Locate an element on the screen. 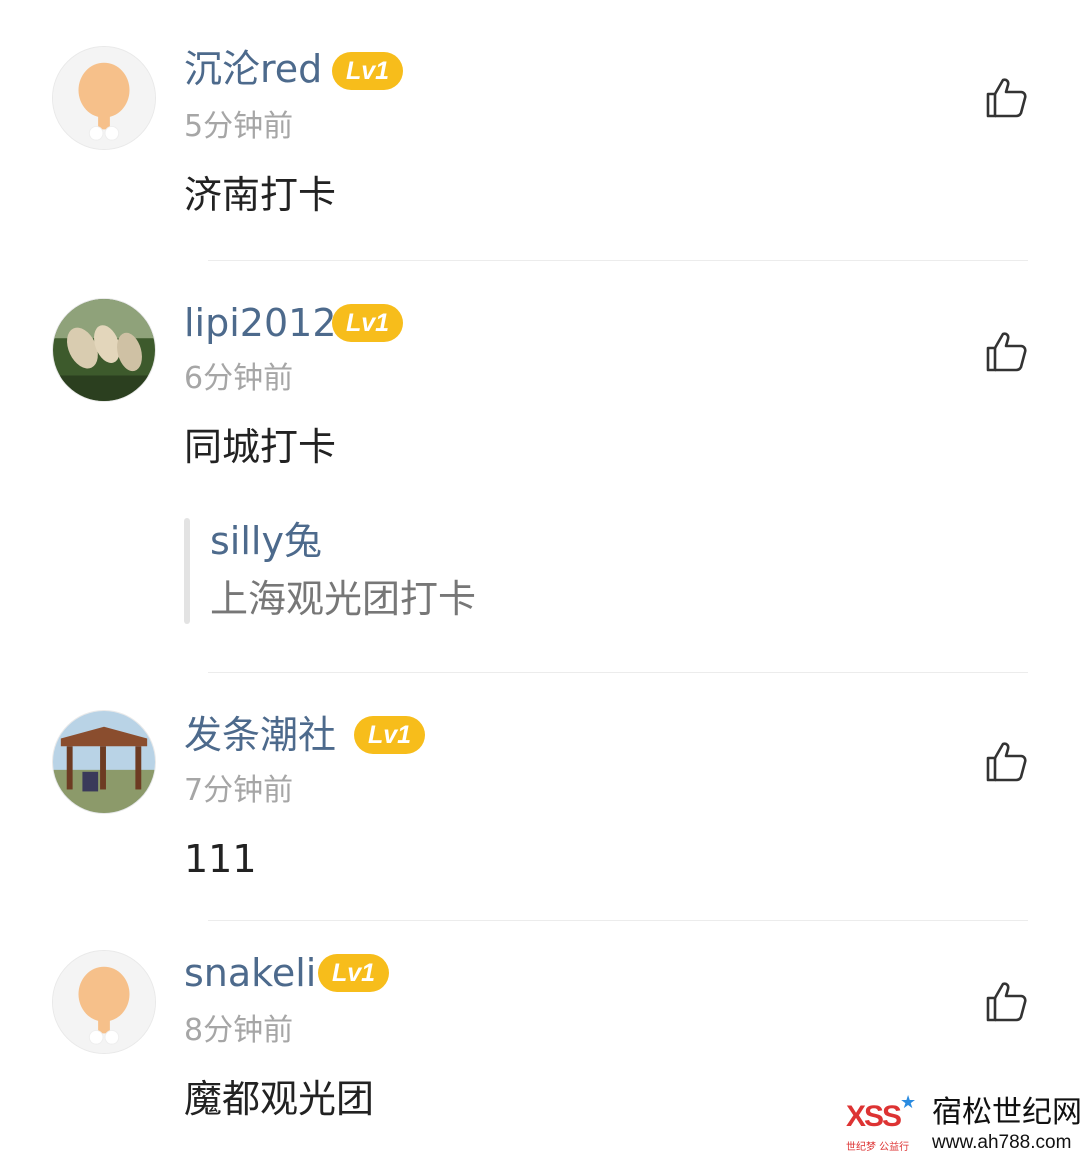 Image resolution: width=1080 pixels, height=1163 pixels. comment-text: 111 is located at coordinates (220, 859).